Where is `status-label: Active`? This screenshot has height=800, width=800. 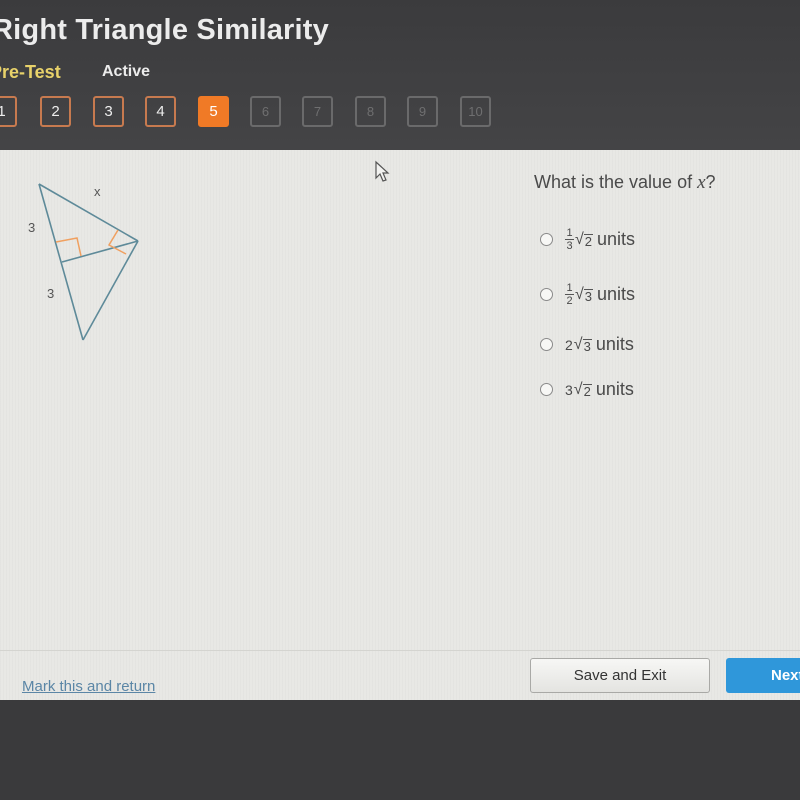
status-label: Active is located at coordinates (126, 71).